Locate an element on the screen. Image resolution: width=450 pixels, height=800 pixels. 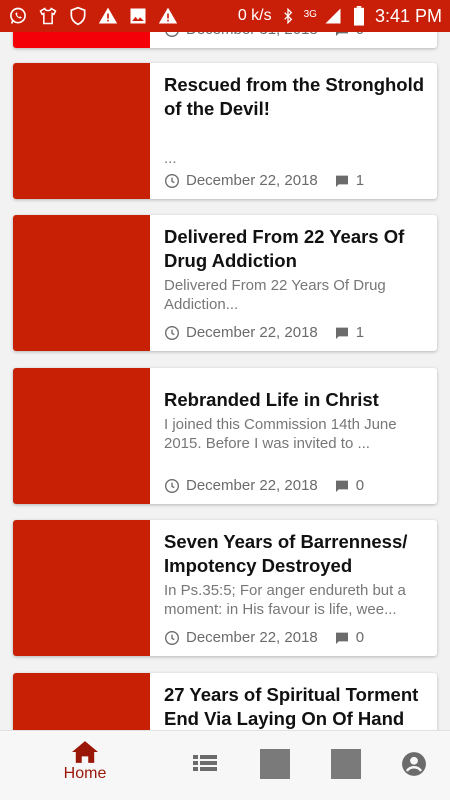
battery-icon is located at coordinates (359, 16).